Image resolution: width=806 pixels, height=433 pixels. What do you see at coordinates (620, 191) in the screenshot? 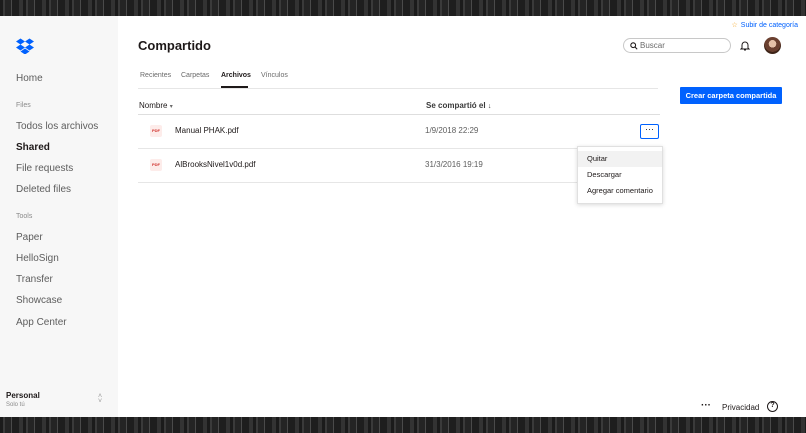
I see `menu-item-add-comment: Agregar comentario` at bounding box center [620, 191].